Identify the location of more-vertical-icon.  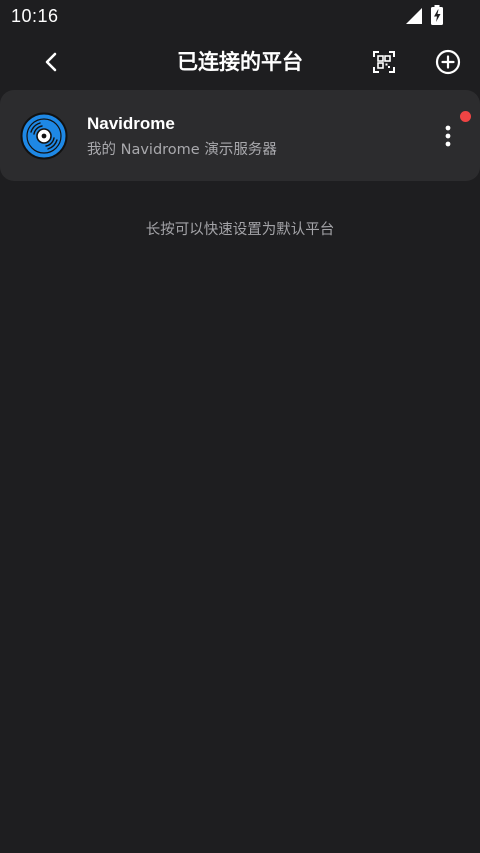
(448, 136).